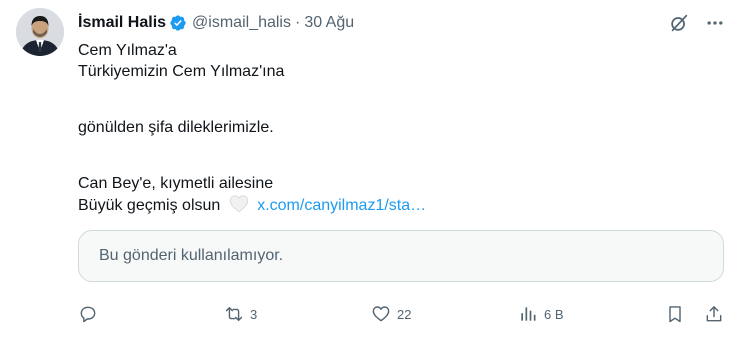  I want to click on tweet-line: gönülden şifa dileklerimizle., so click(176, 127).